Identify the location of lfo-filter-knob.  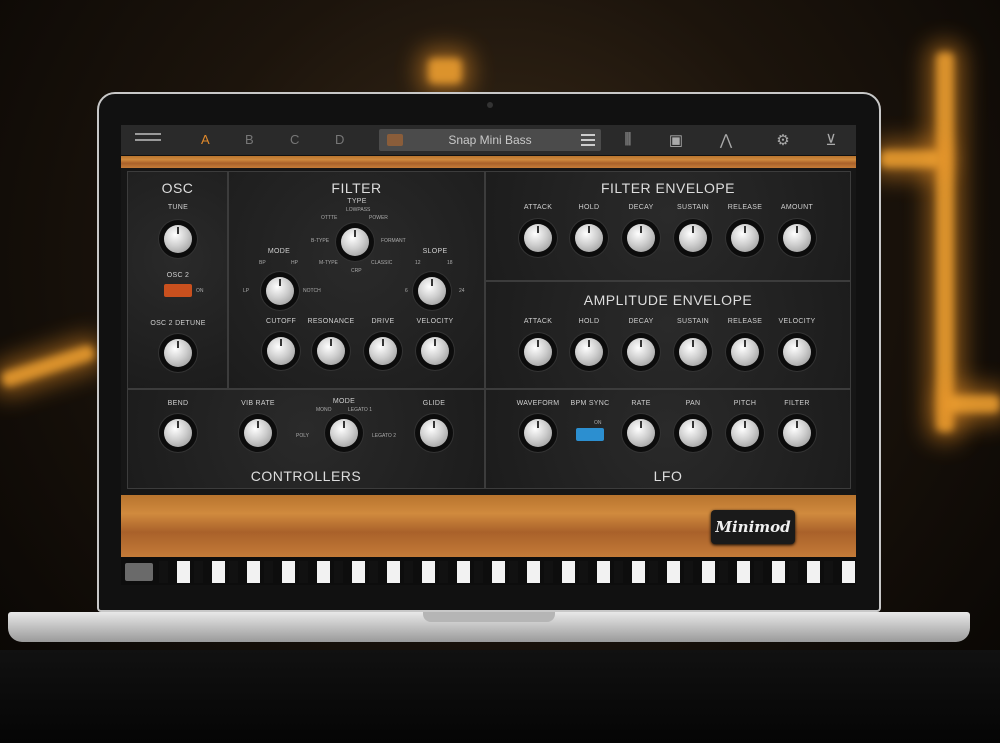
(797, 433).